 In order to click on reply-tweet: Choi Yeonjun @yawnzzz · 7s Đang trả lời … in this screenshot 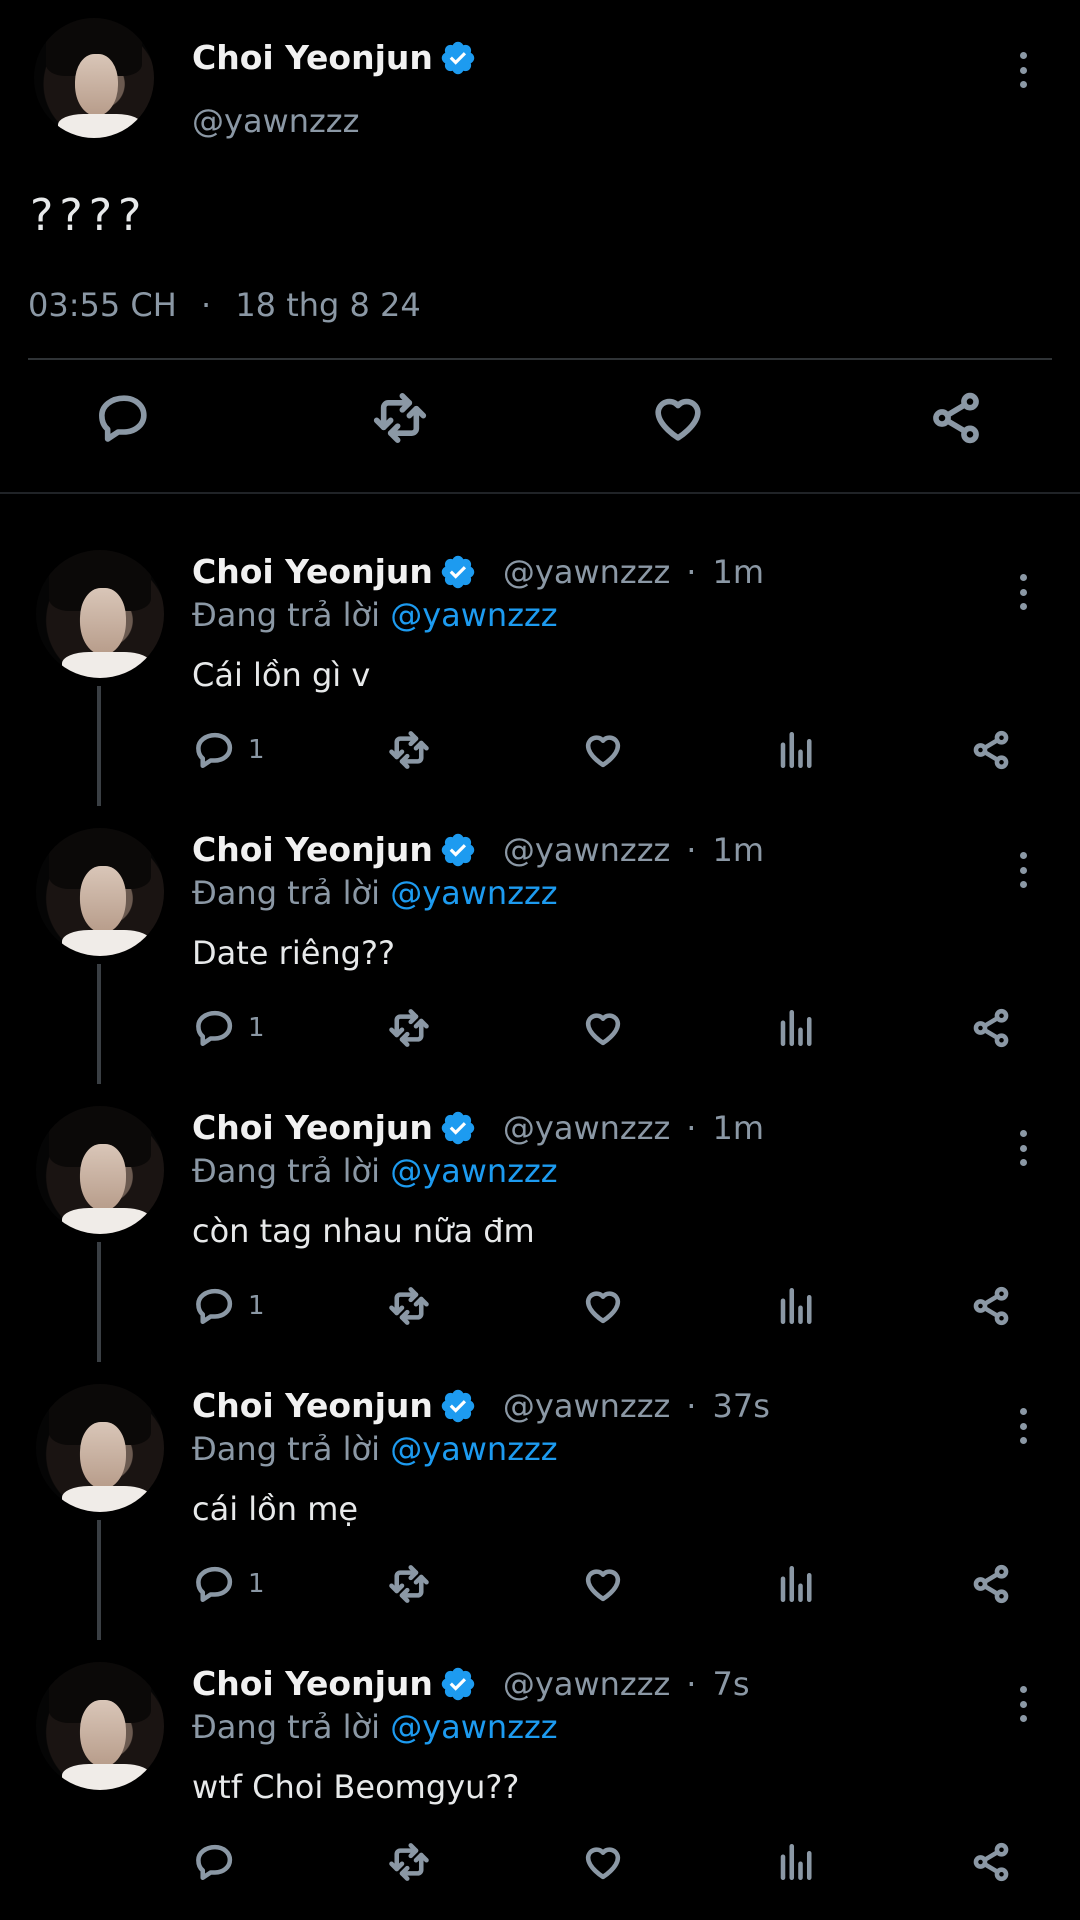, I will do `click(540, 1781)`.